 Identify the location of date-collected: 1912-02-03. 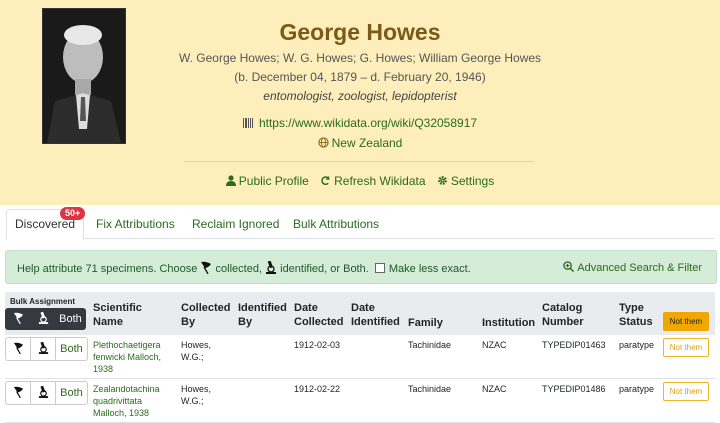
(317, 345).